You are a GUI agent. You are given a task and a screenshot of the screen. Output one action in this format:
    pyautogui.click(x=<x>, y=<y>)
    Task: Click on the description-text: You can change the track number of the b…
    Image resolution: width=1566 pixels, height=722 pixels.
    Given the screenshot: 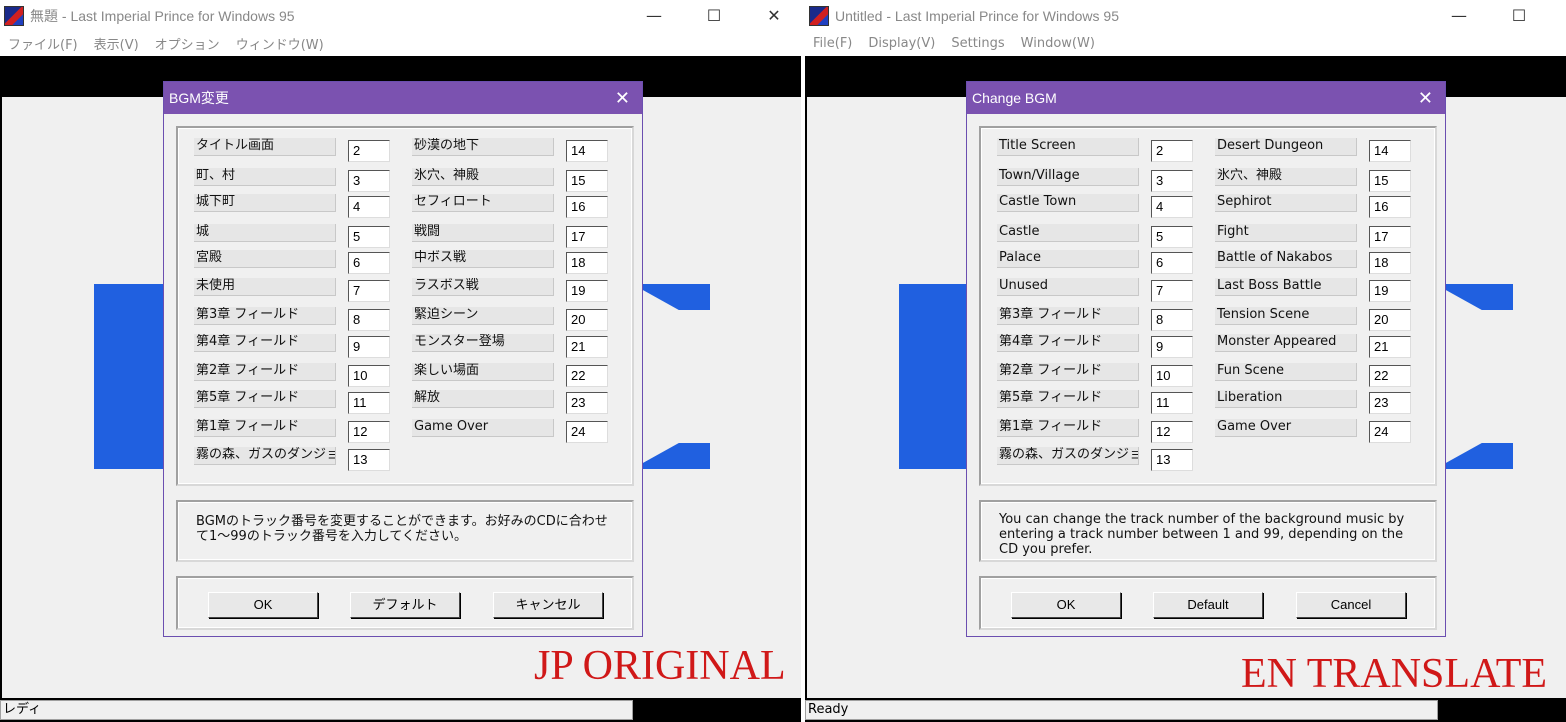 What is the action you would take?
    pyautogui.click(x=1202, y=534)
    